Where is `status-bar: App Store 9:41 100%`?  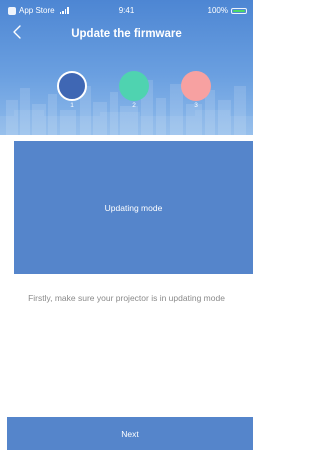 status-bar: App Store 9:41 100% is located at coordinates (126, 9).